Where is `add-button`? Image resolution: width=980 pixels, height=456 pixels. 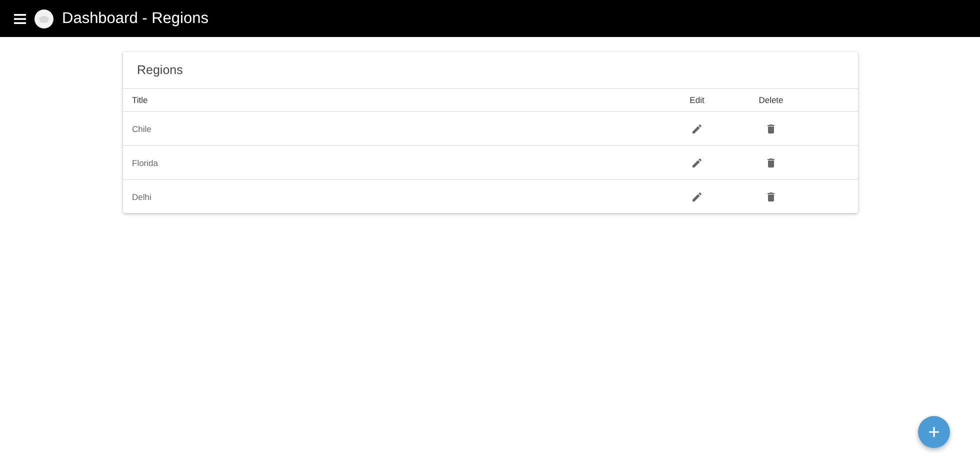 add-button is located at coordinates (934, 432).